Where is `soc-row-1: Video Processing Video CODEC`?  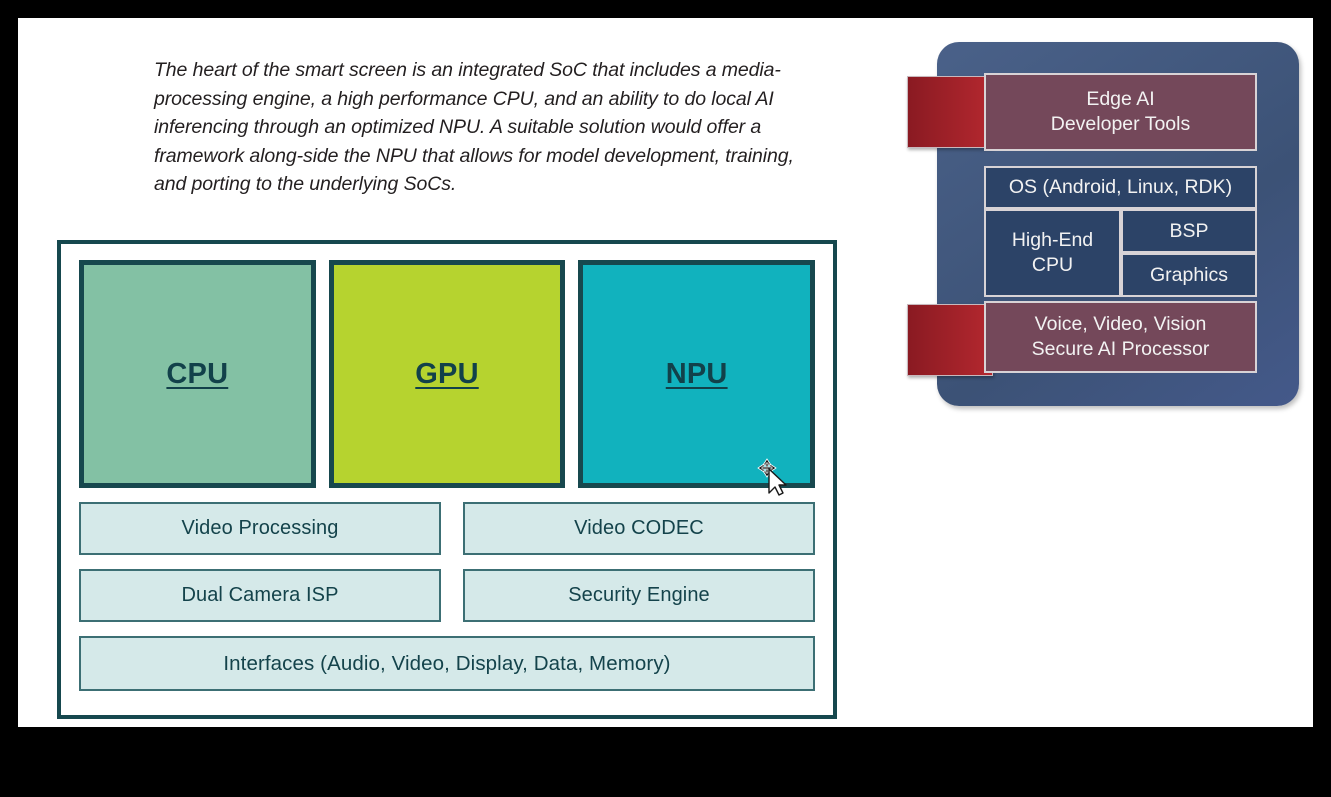
soc-row-1: Video Processing Video CODEC is located at coordinates (447, 528).